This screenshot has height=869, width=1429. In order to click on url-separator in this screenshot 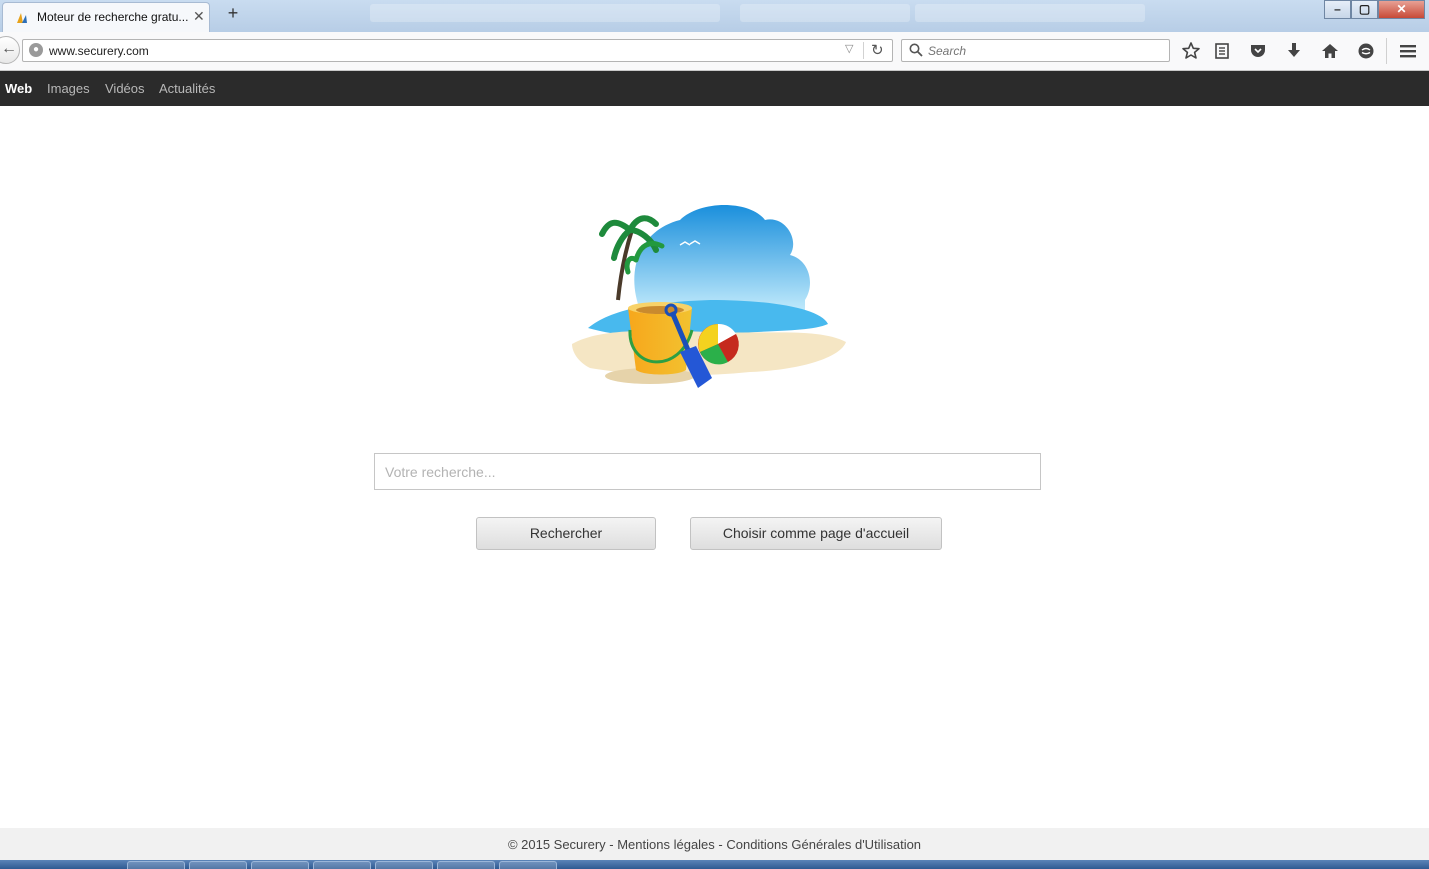, I will do `click(863, 50)`.